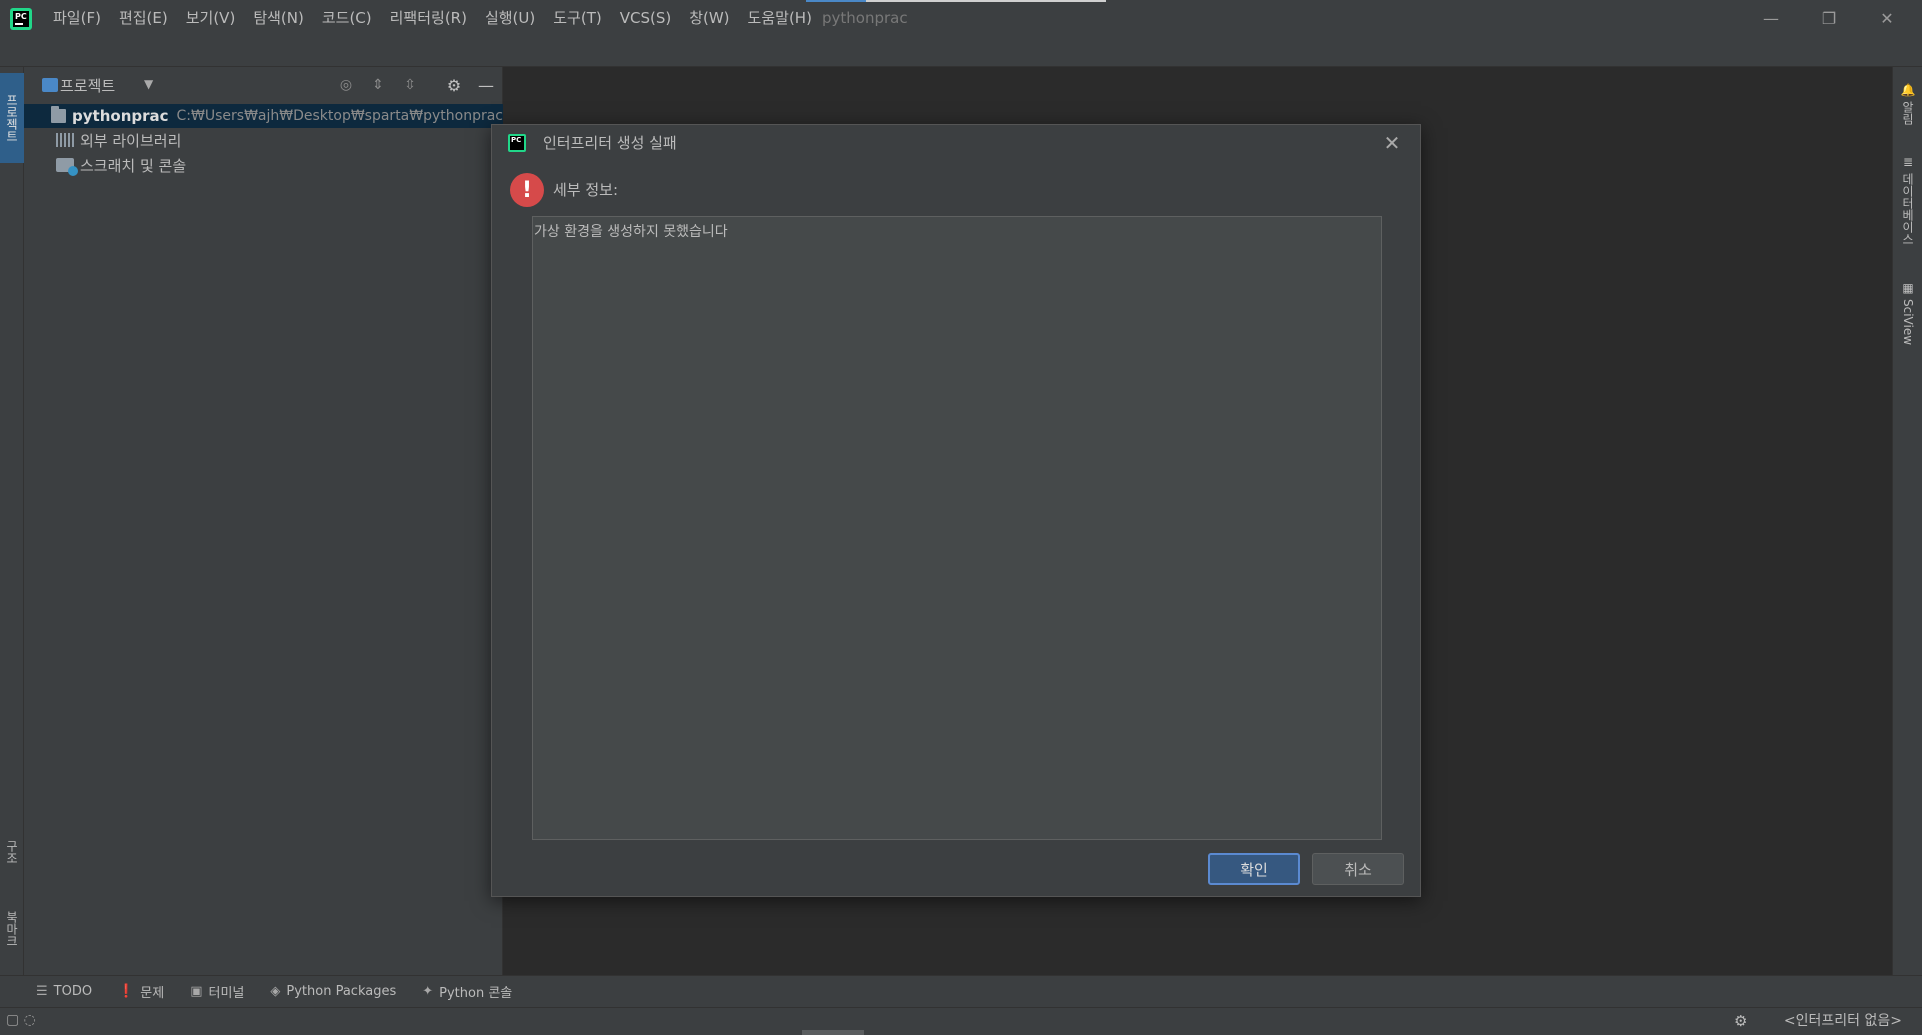 This screenshot has height=1035, width=1922. Describe the element at coordinates (527, 190) in the screenshot. I see `error-icon: !` at that location.